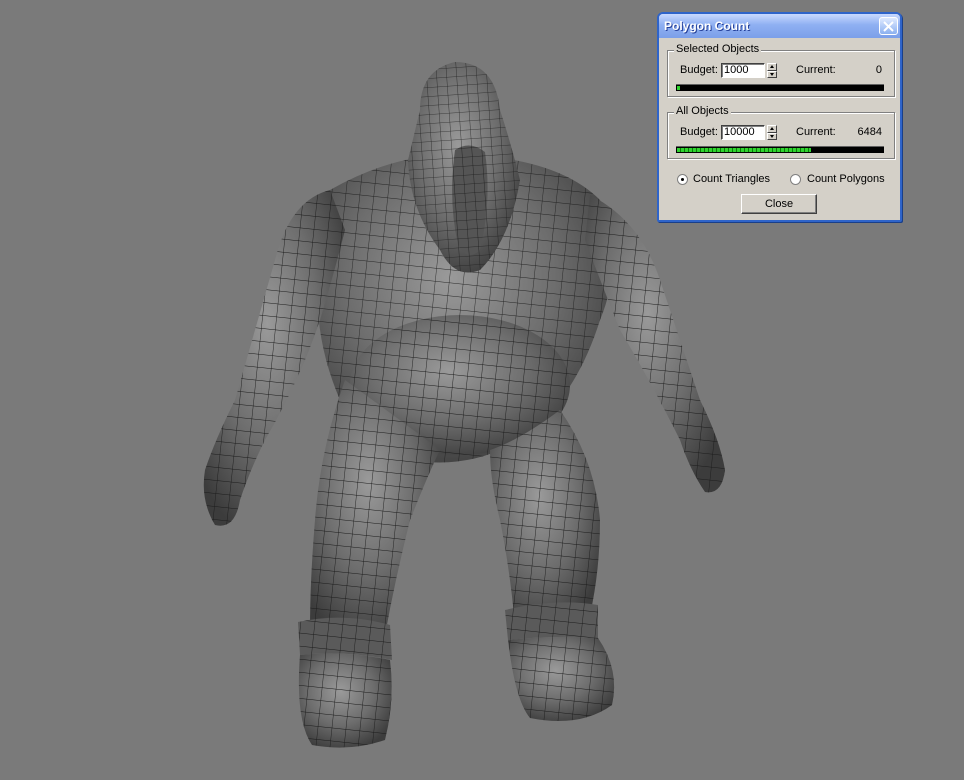  I want to click on all-budget-spinner, so click(772, 132).